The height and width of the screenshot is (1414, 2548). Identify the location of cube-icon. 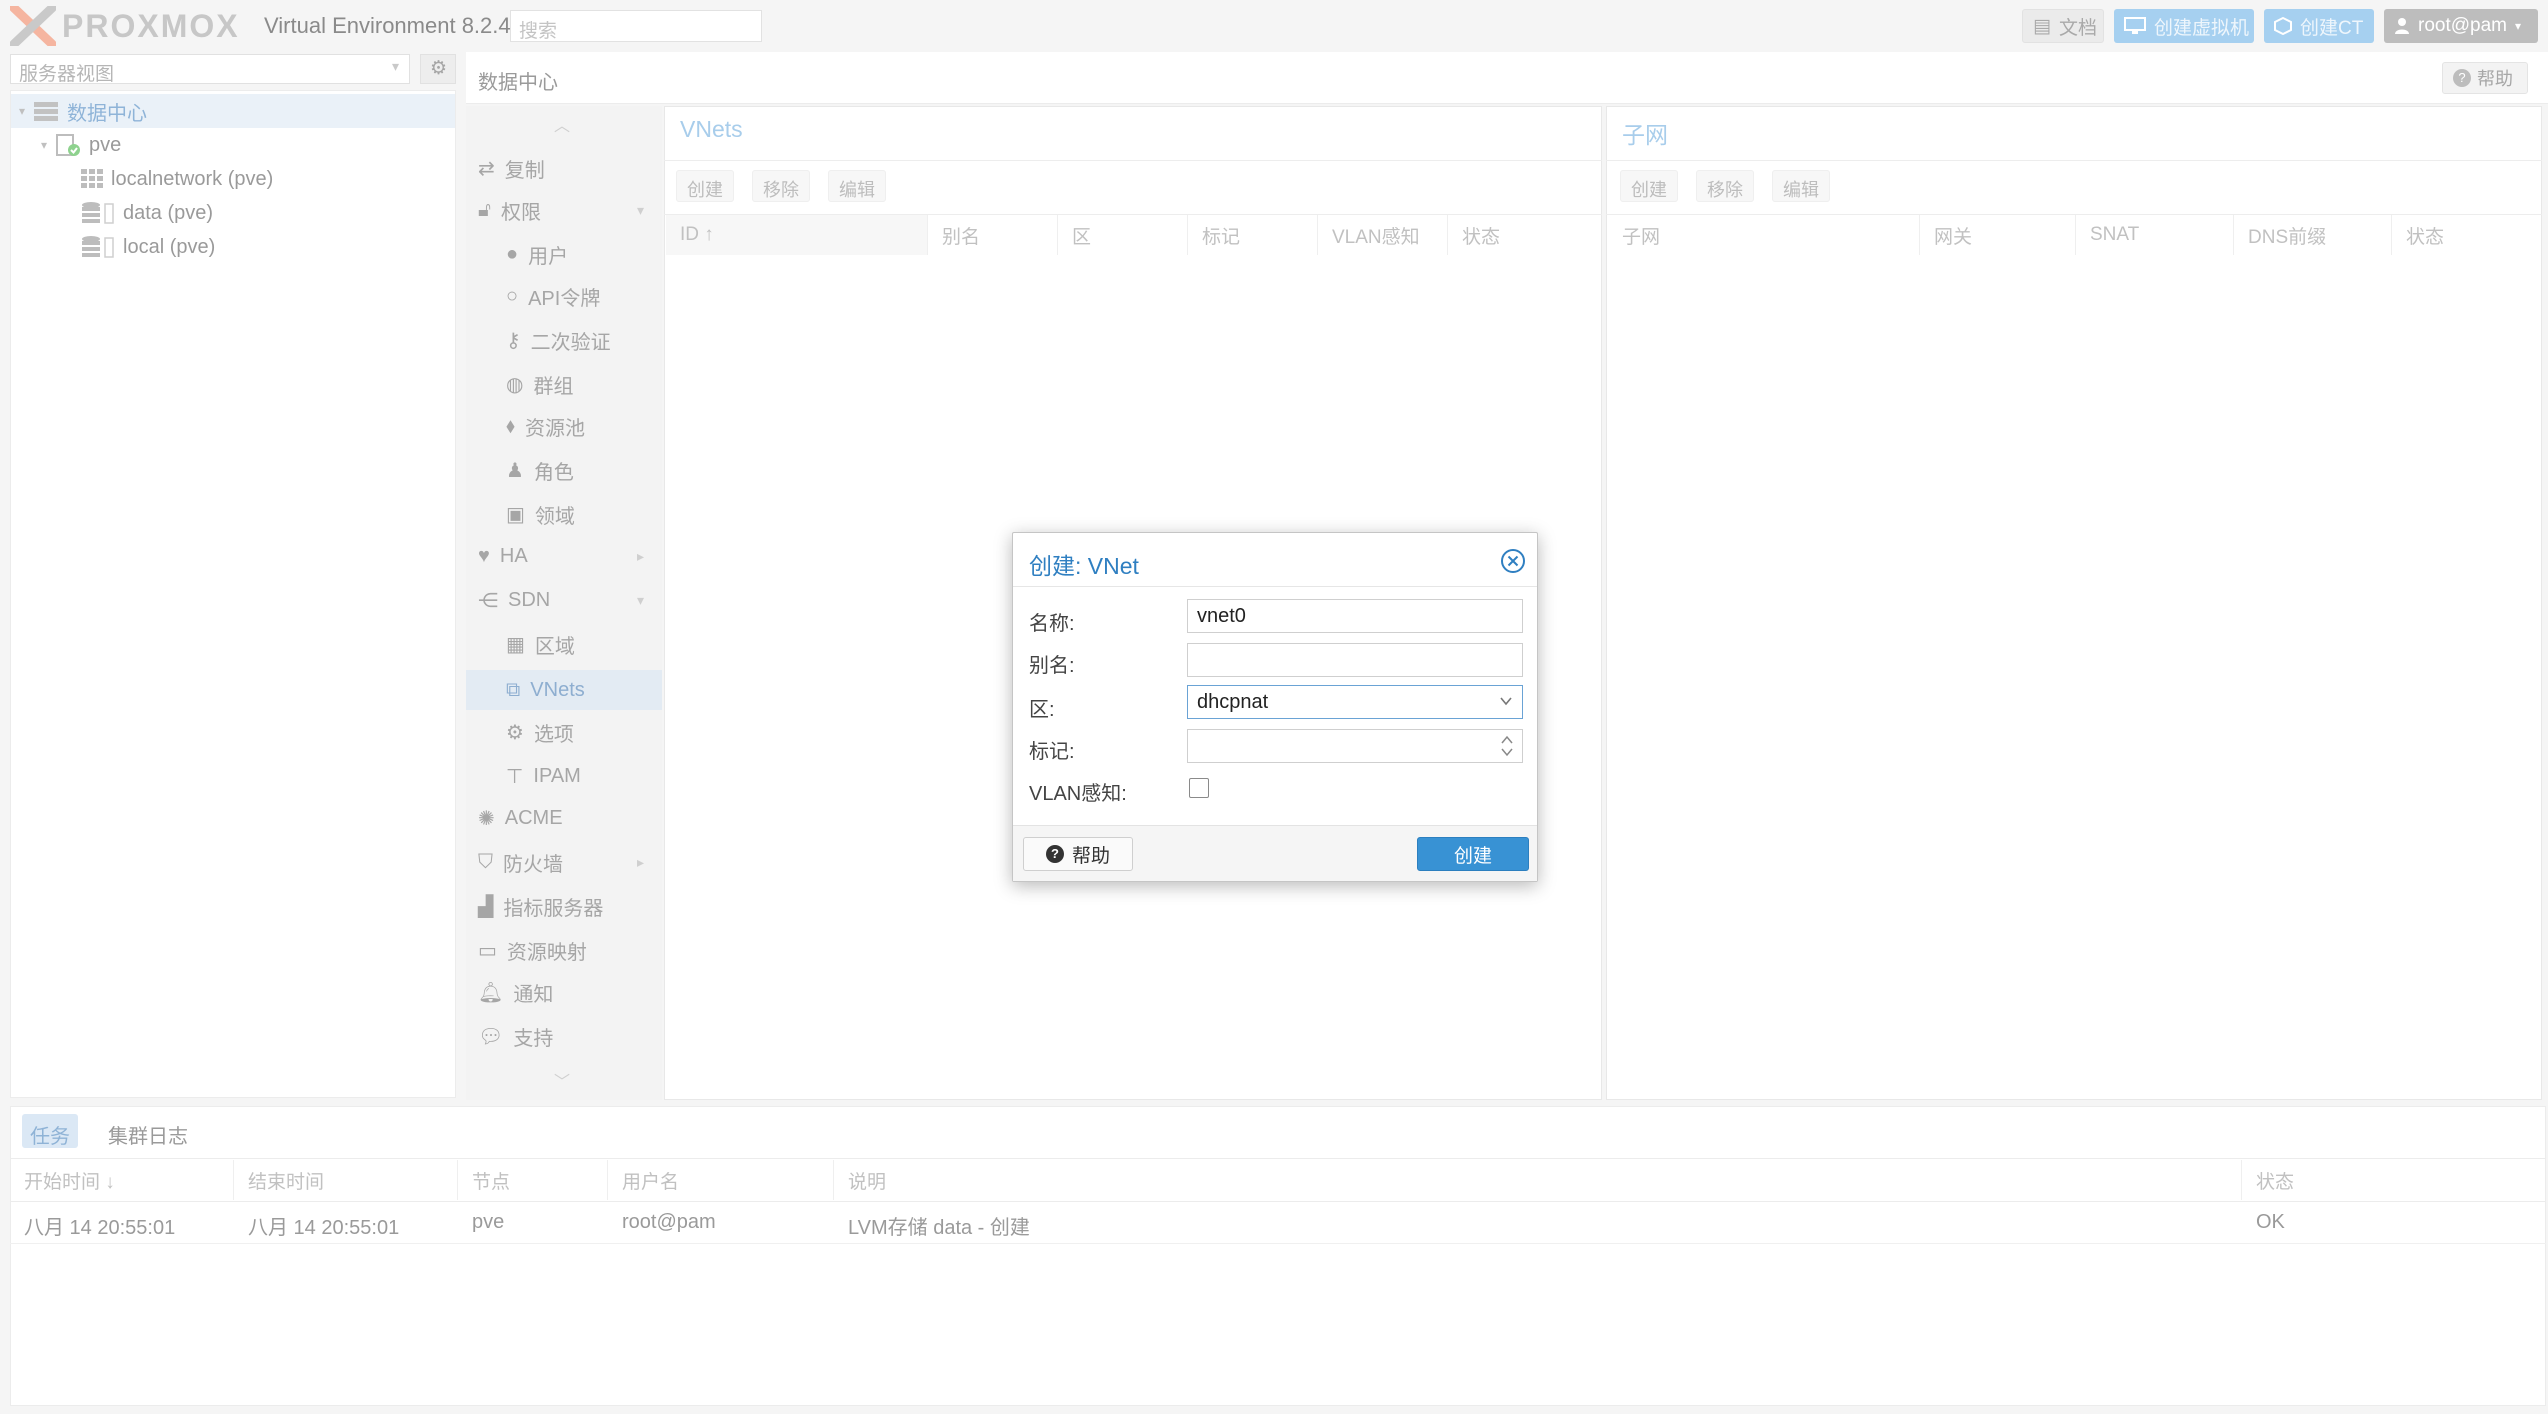
(2283, 26).